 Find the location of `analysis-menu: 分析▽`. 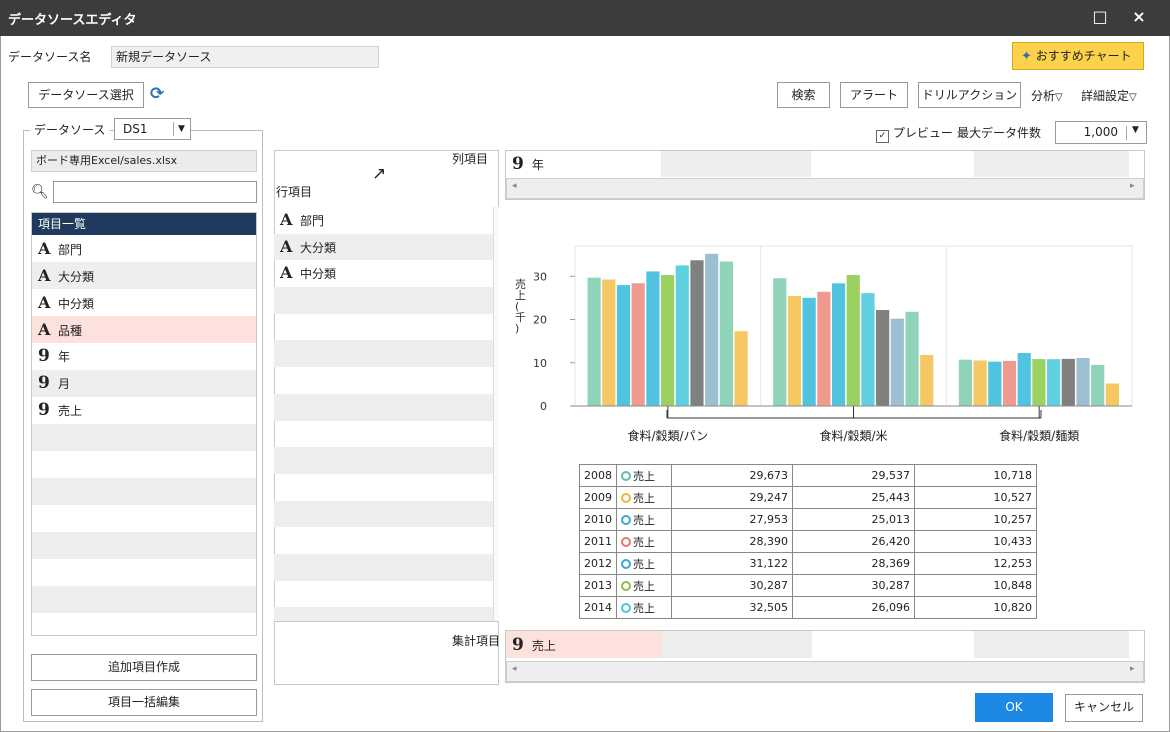

analysis-menu: 分析▽ is located at coordinates (1047, 95).